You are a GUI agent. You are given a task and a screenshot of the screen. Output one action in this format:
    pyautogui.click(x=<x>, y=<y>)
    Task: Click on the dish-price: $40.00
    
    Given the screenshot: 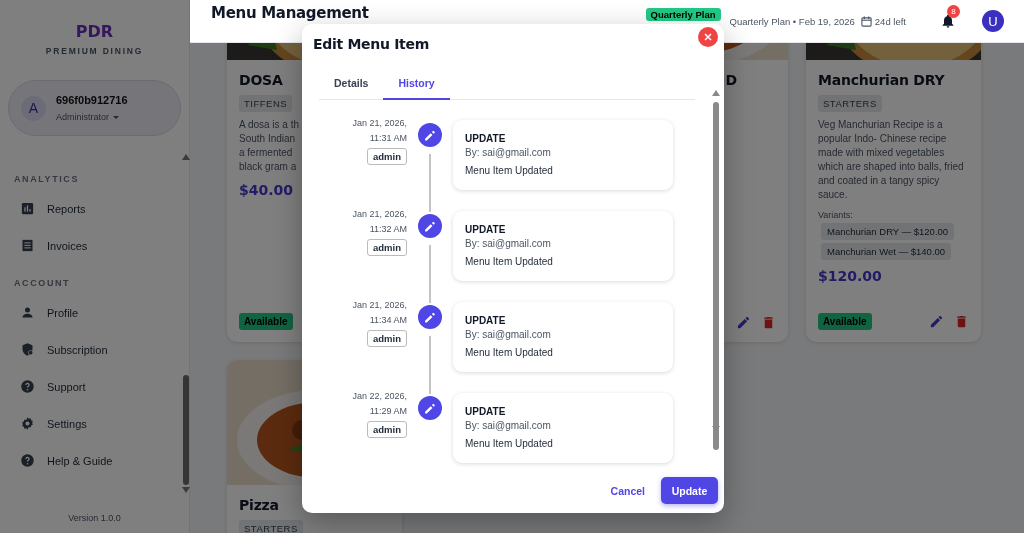 What is the action you would take?
    pyautogui.click(x=267, y=190)
    